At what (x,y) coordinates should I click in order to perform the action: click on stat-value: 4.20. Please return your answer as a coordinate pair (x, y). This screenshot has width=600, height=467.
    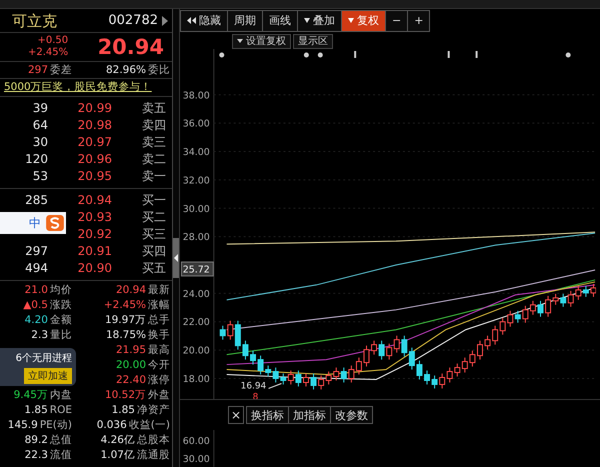
    Looking at the image, I should click on (36, 320).